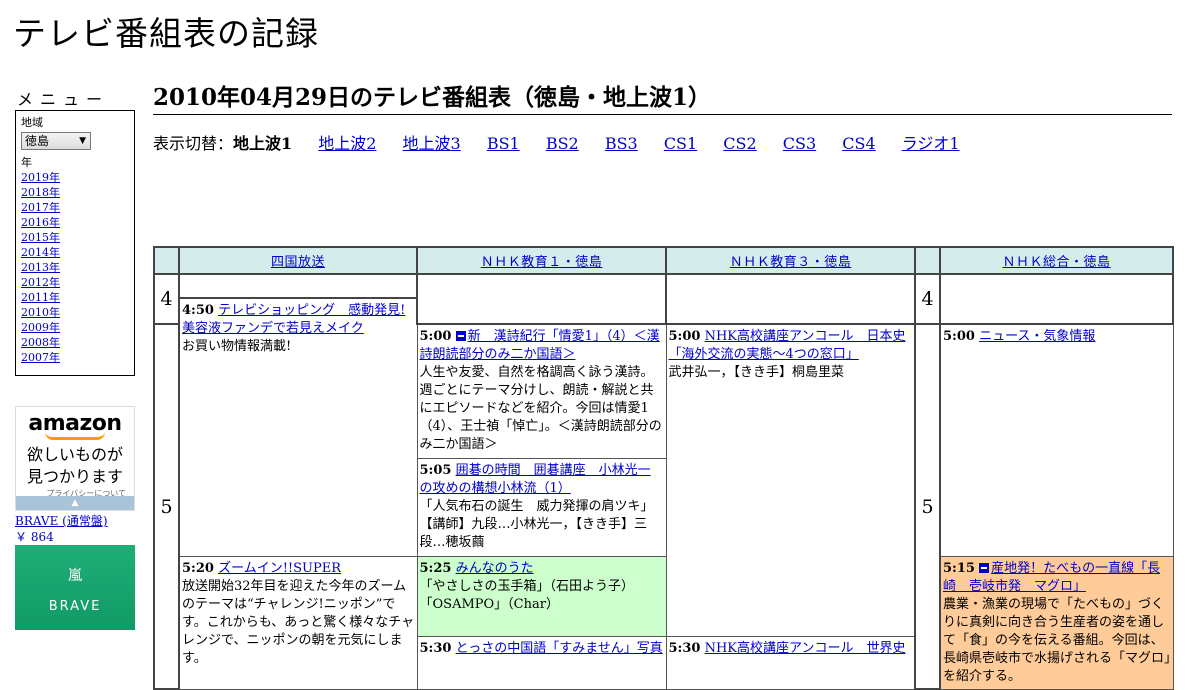 Image resolution: width=1200 pixels, height=690 pixels. I want to click on program-title-link: とっさの中国語「すみません」写真, so click(559, 648).